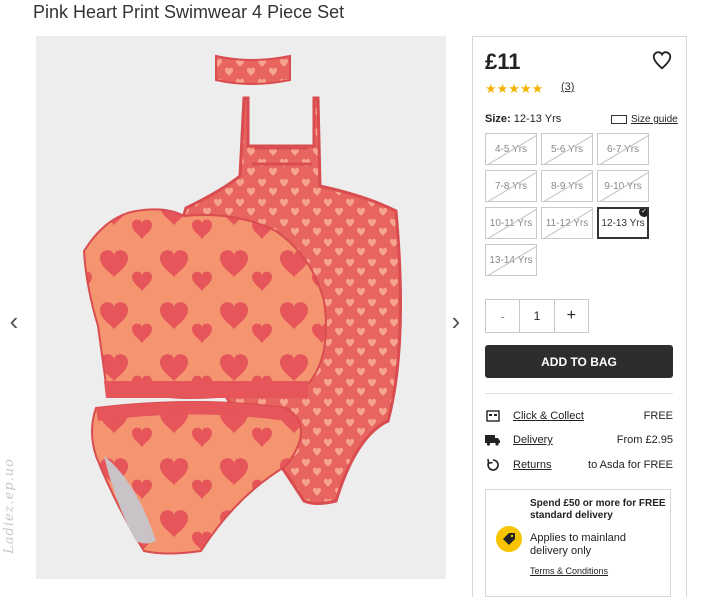  What do you see at coordinates (456, 321) in the screenshot?
I see `next-image-arrow-icon: ›` at bounding box center [456, 321].